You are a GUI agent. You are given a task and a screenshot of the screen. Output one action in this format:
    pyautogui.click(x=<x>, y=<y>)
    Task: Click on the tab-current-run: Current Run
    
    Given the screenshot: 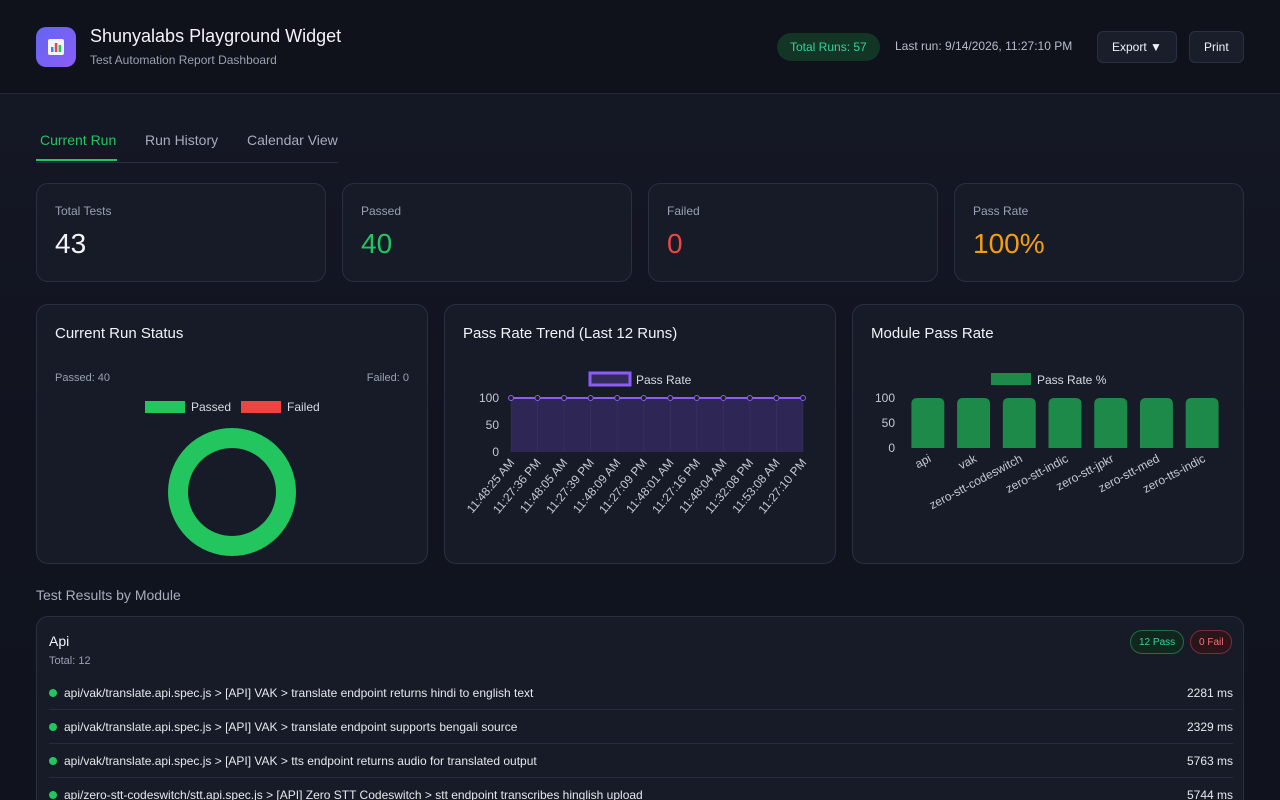 What is the action you would take?
    pyautogui.click(x=78, y=140)
    